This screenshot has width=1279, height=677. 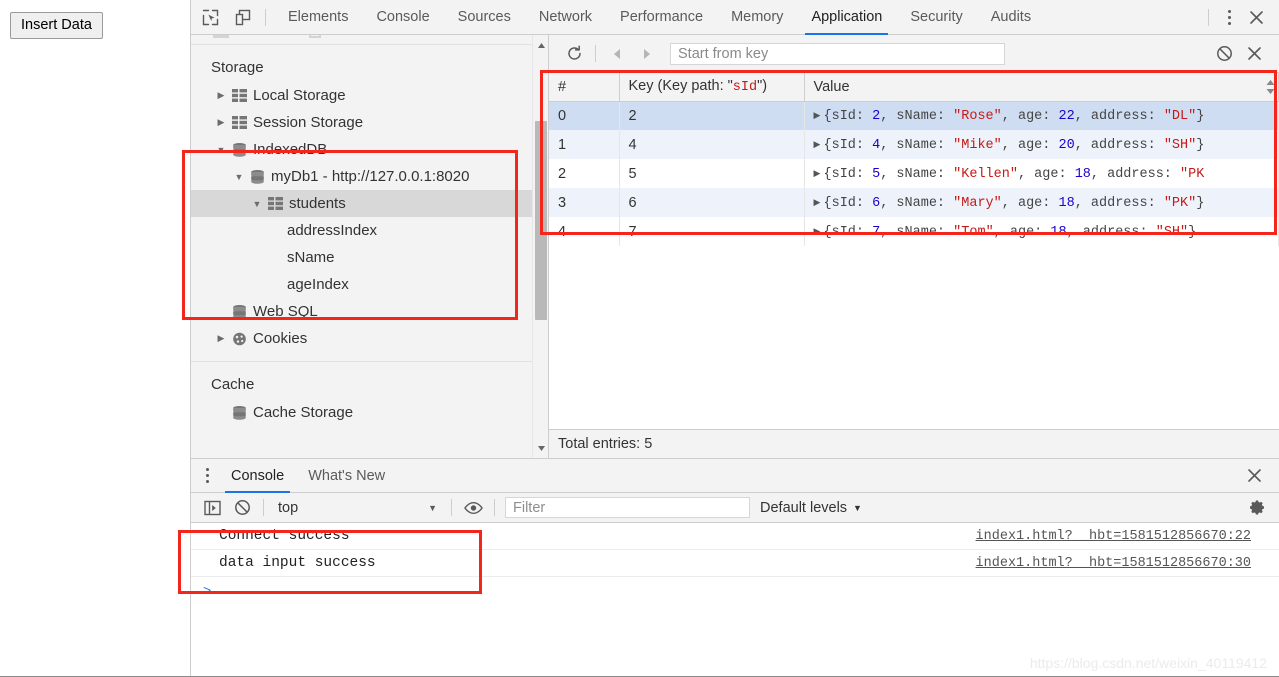 What do you see at coordinates (357, 508) in the screenshot?
I see `console-context-selector: top ▼` at bounding box center [357, 508].